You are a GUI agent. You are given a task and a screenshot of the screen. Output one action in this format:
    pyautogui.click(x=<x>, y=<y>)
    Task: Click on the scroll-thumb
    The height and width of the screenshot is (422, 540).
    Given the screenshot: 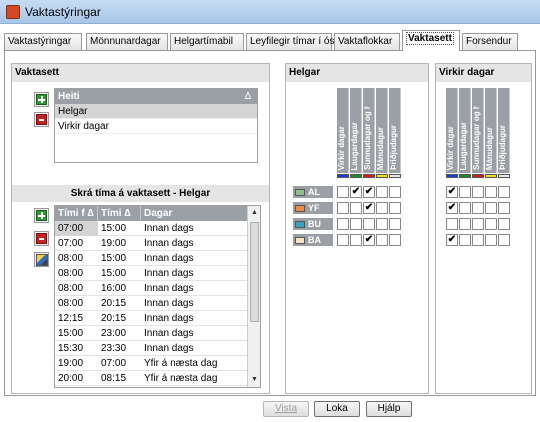 What is the action you would take?
    pyautogui.click(x=254, y=272)
    